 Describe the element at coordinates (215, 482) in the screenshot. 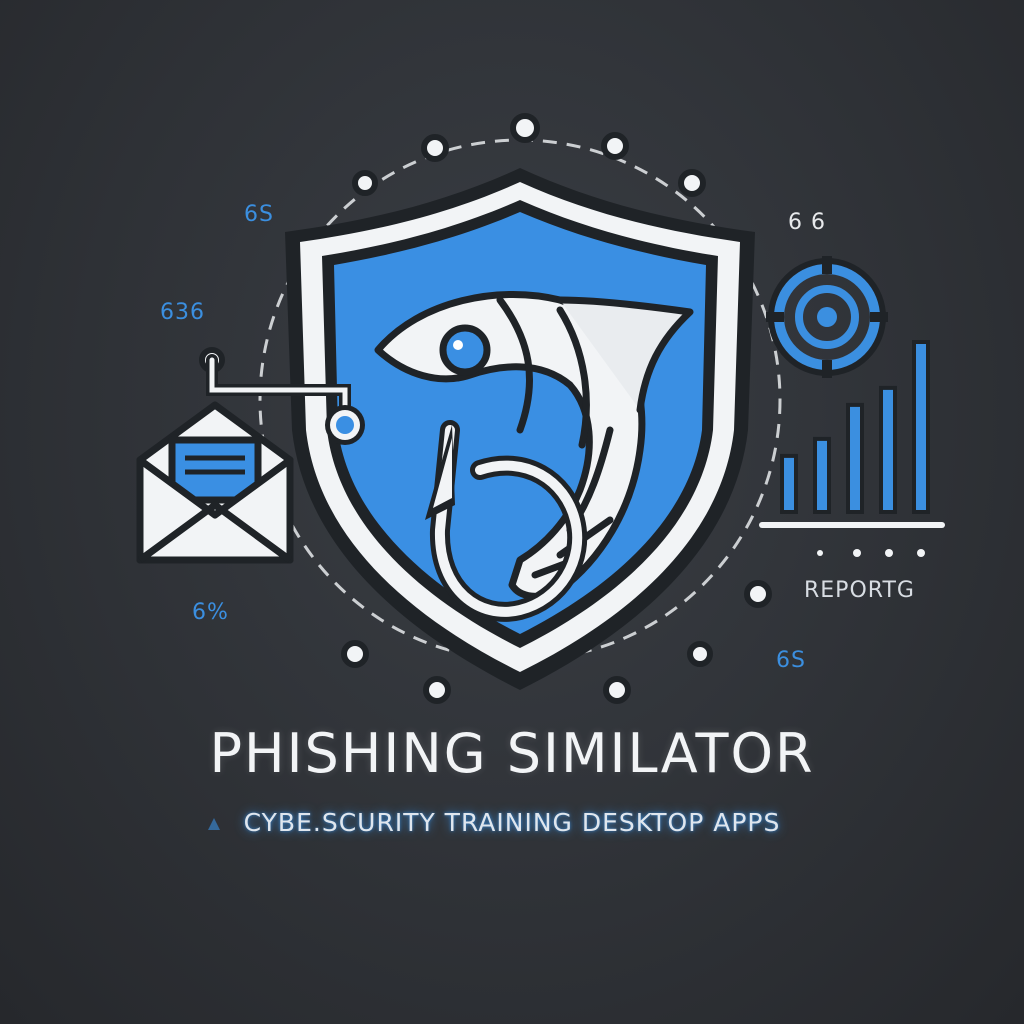

I see `email-envelope-icon` at that location.